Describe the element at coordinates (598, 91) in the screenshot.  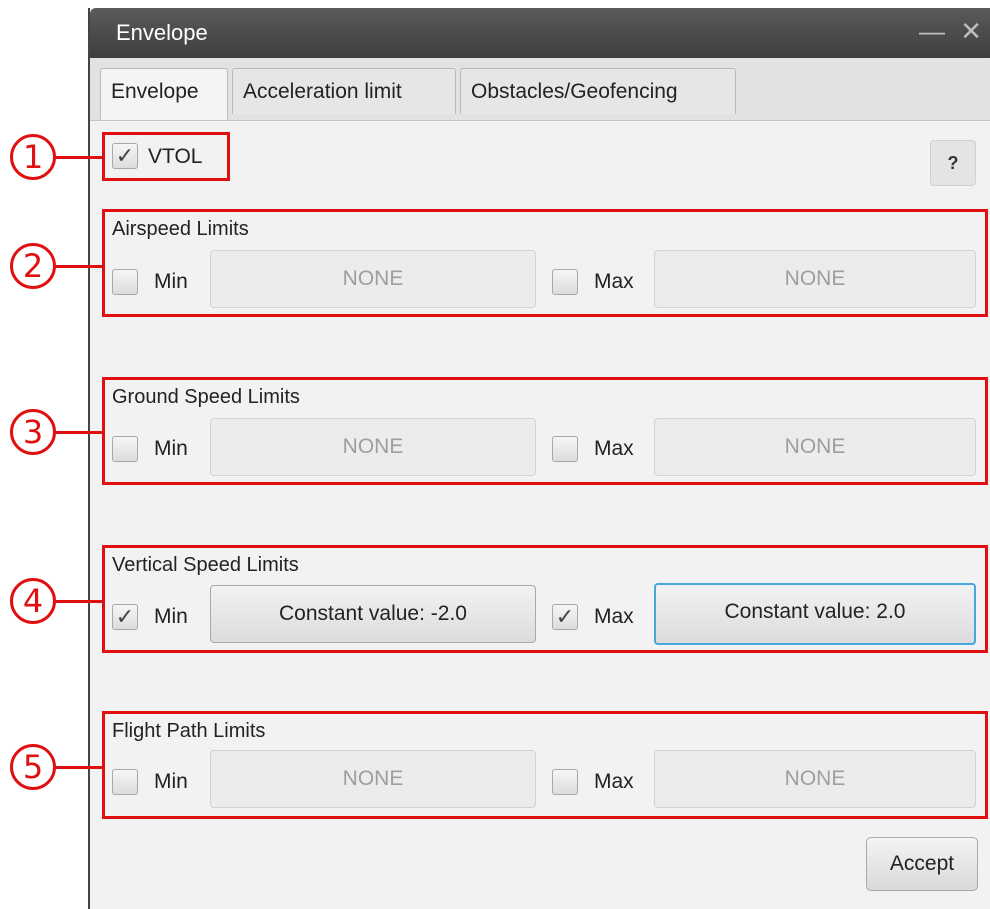
I see `tab-obstacles-geofencing: Obstacles/Geofencing` at that location.